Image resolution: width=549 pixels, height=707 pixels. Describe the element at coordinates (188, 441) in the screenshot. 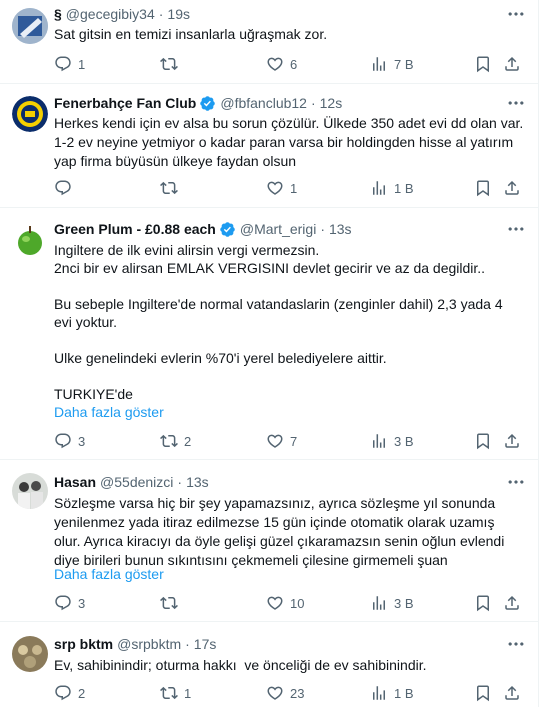

I see `retweet-count: 2` at that location.